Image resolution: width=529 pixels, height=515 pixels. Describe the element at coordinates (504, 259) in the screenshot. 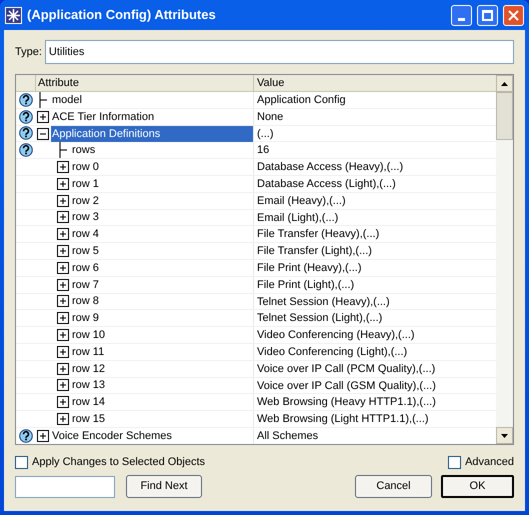

I see `scrollbar` at that location.